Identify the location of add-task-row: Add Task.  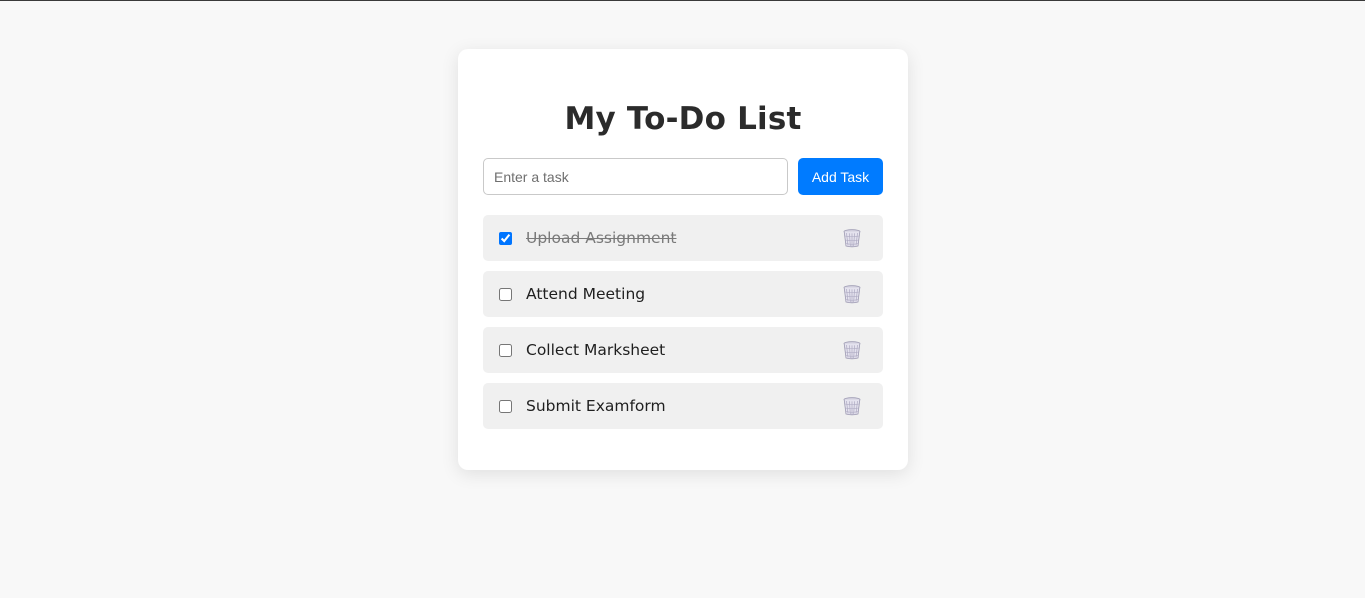
(683, 176).